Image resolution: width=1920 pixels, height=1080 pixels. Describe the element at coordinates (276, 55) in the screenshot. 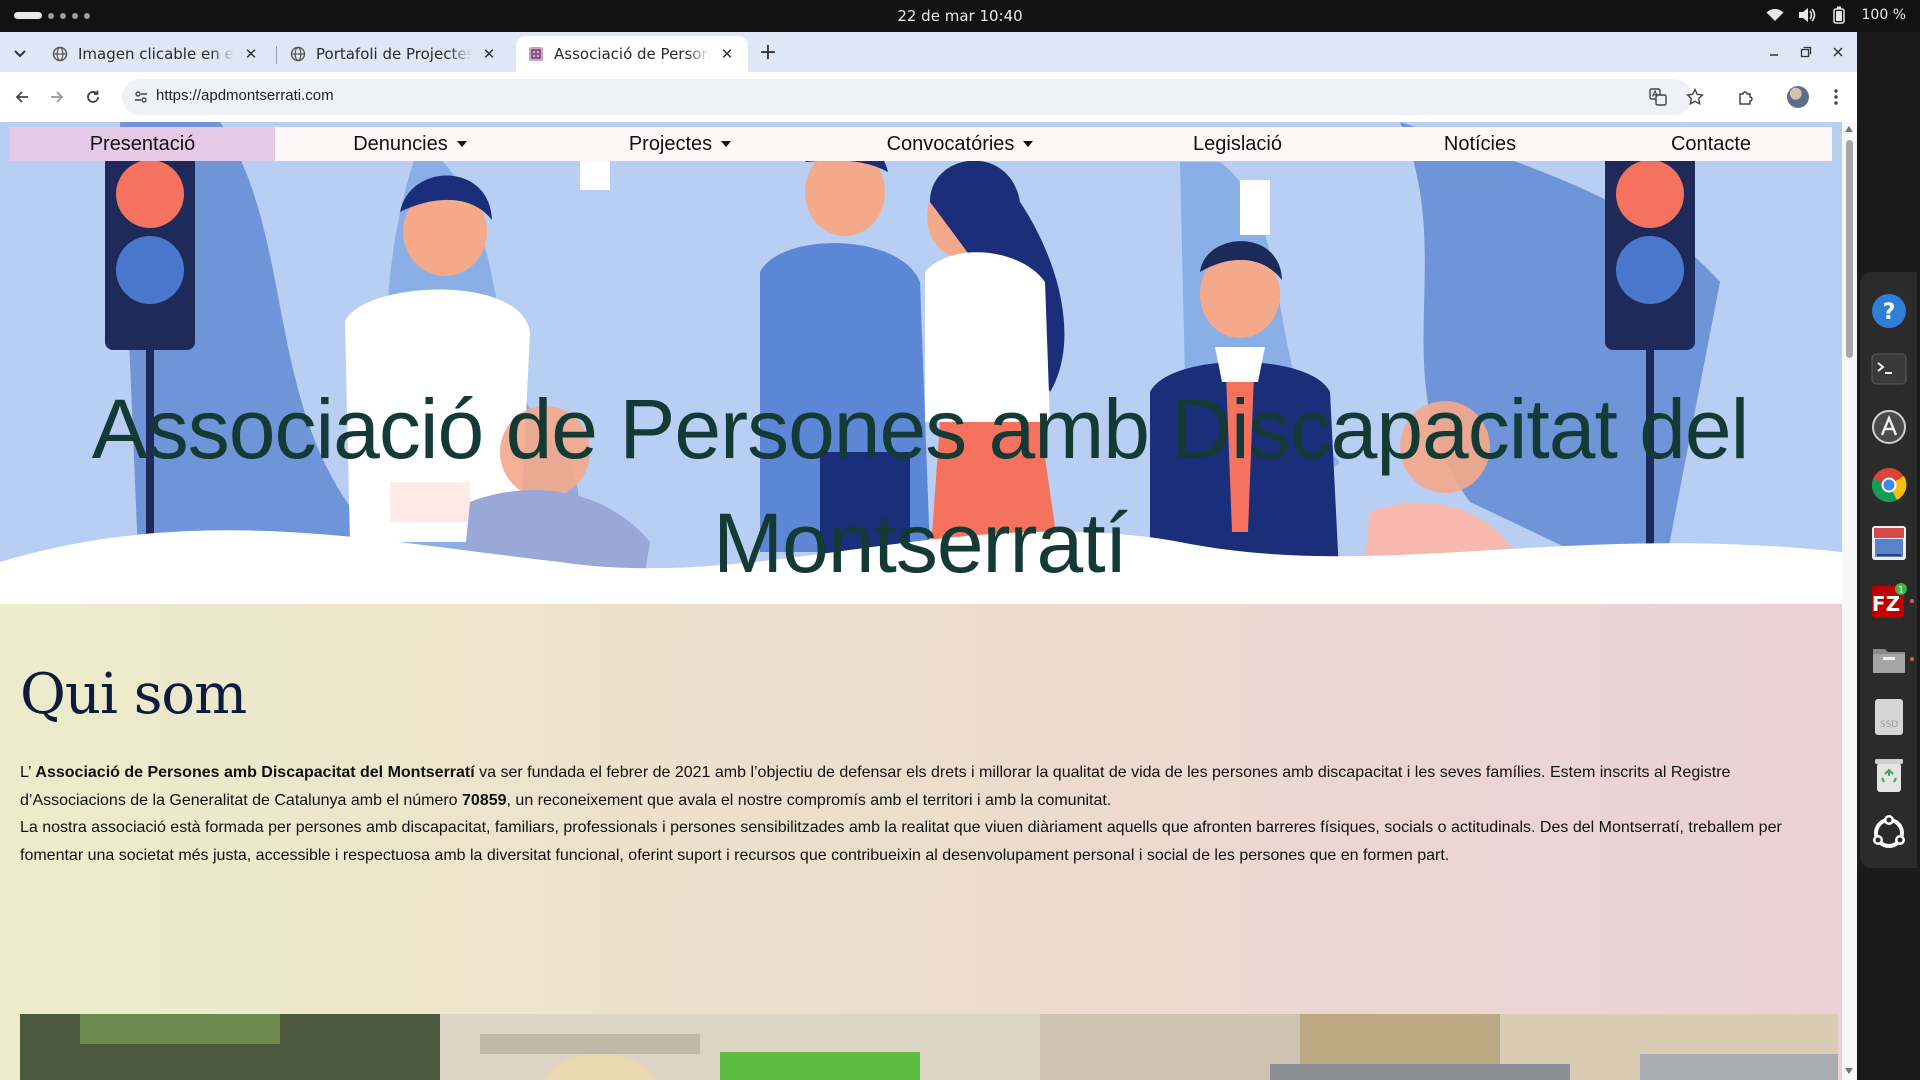

I see `tab-separator` at that location.